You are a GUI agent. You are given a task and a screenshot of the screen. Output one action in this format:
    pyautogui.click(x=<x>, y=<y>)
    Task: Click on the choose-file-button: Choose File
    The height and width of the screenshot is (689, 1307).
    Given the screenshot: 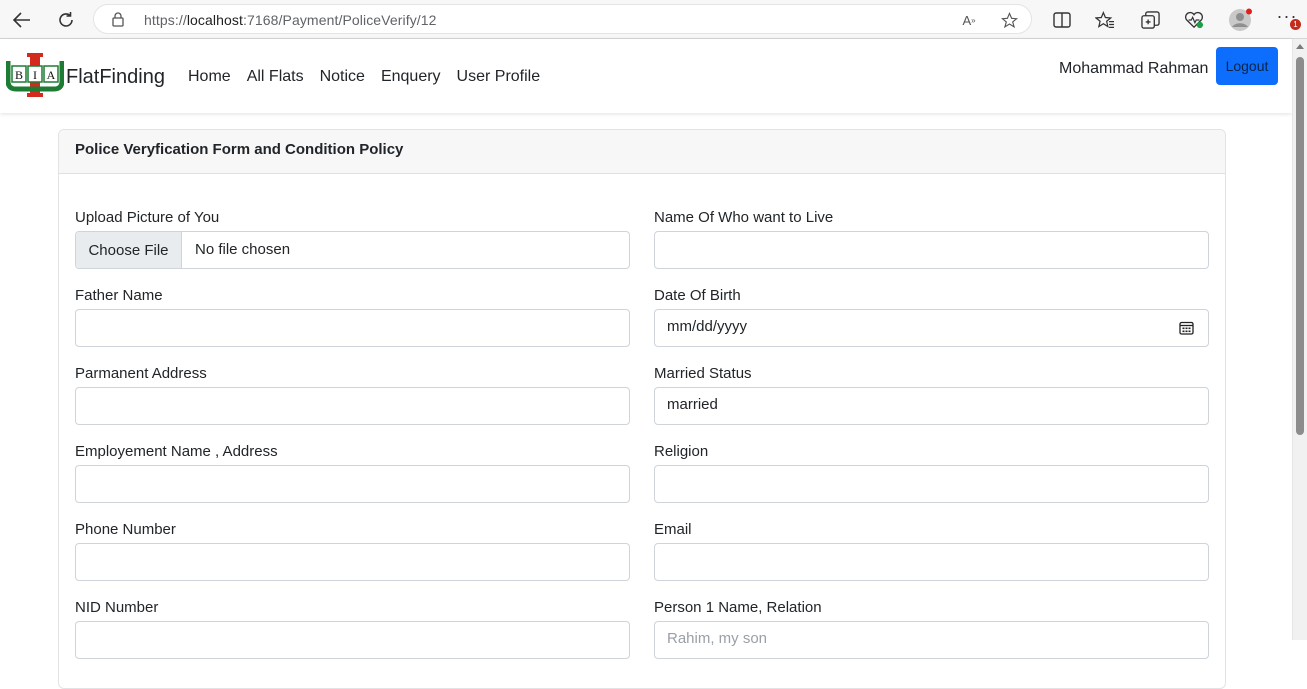 What is the action you would take?
    pyautogui.click(x=129, y=250)
    